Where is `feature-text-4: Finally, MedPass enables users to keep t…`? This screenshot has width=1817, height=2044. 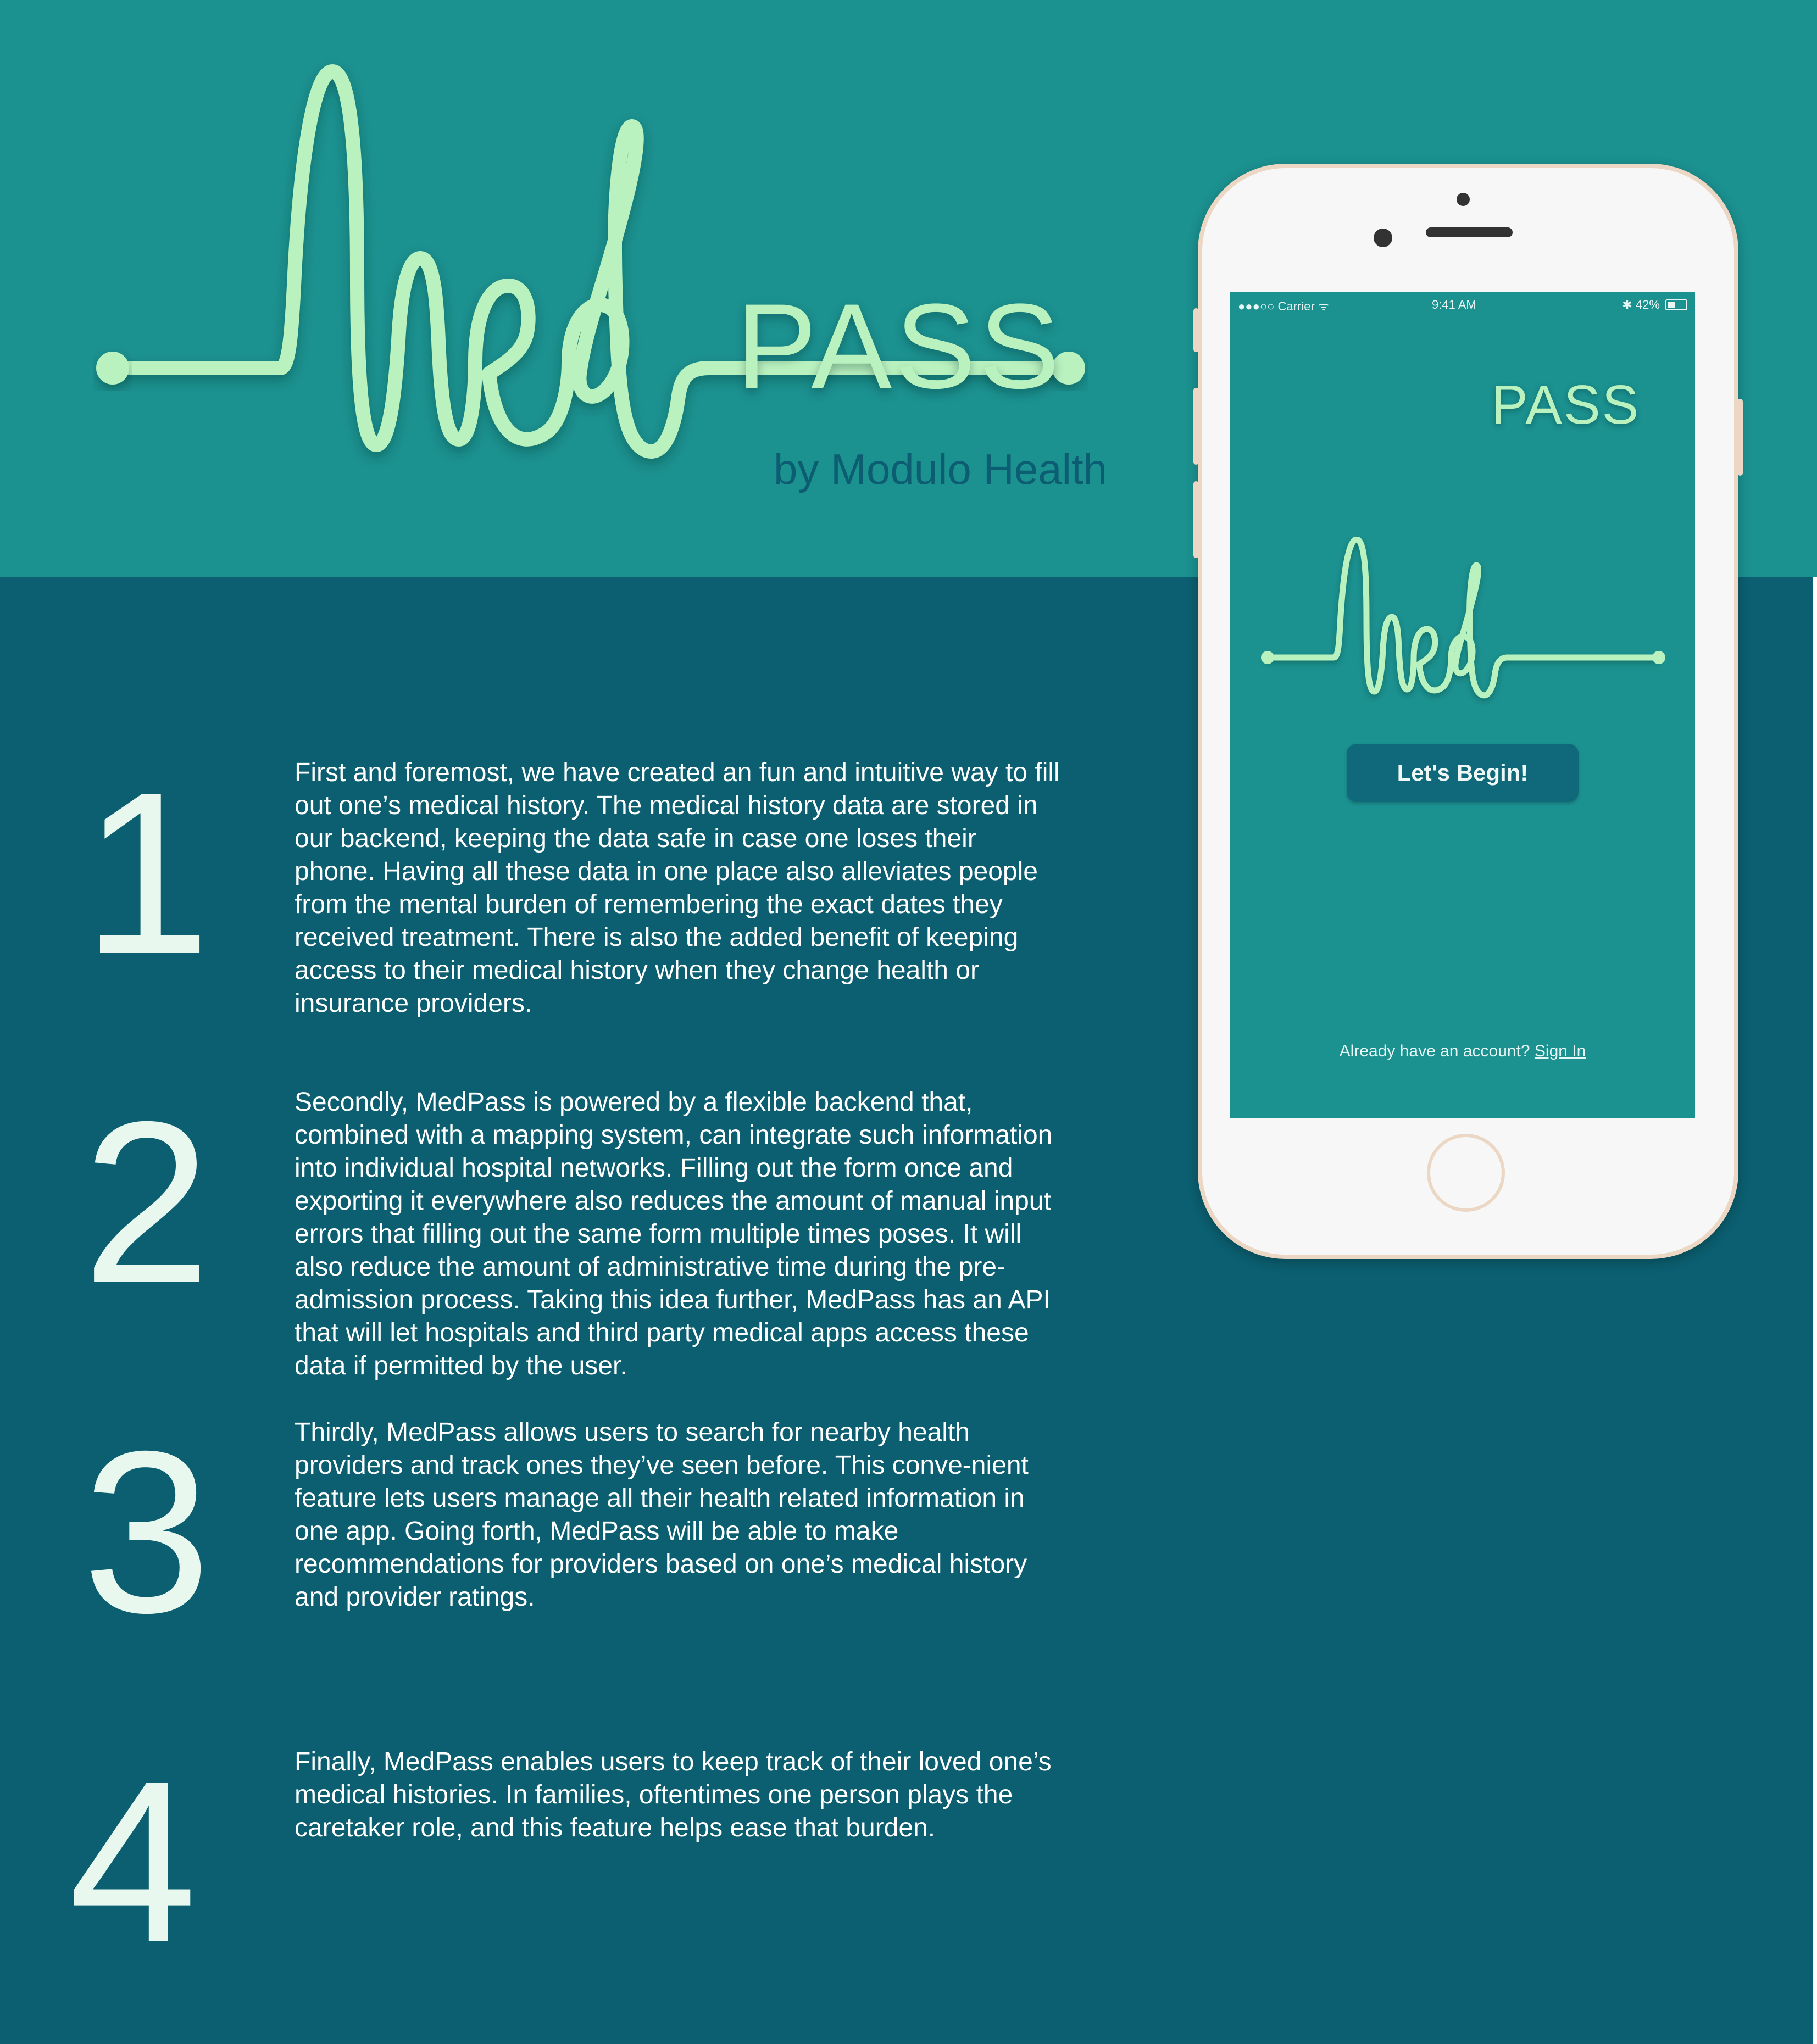
feature-text-4: Finally, MedPass enables users to keep t… is located at coordinates (673, 1795).